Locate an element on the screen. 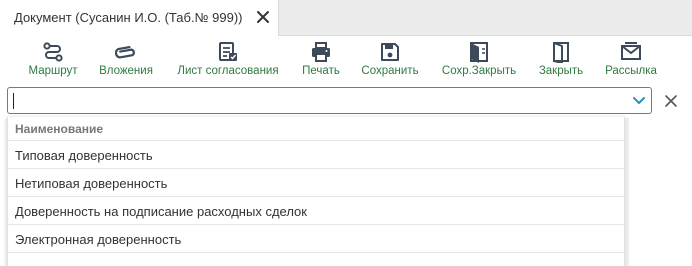 The width and height of the screenshot is (692, 266). mailing-label: Рассылка is located at coordinates (631, 71).